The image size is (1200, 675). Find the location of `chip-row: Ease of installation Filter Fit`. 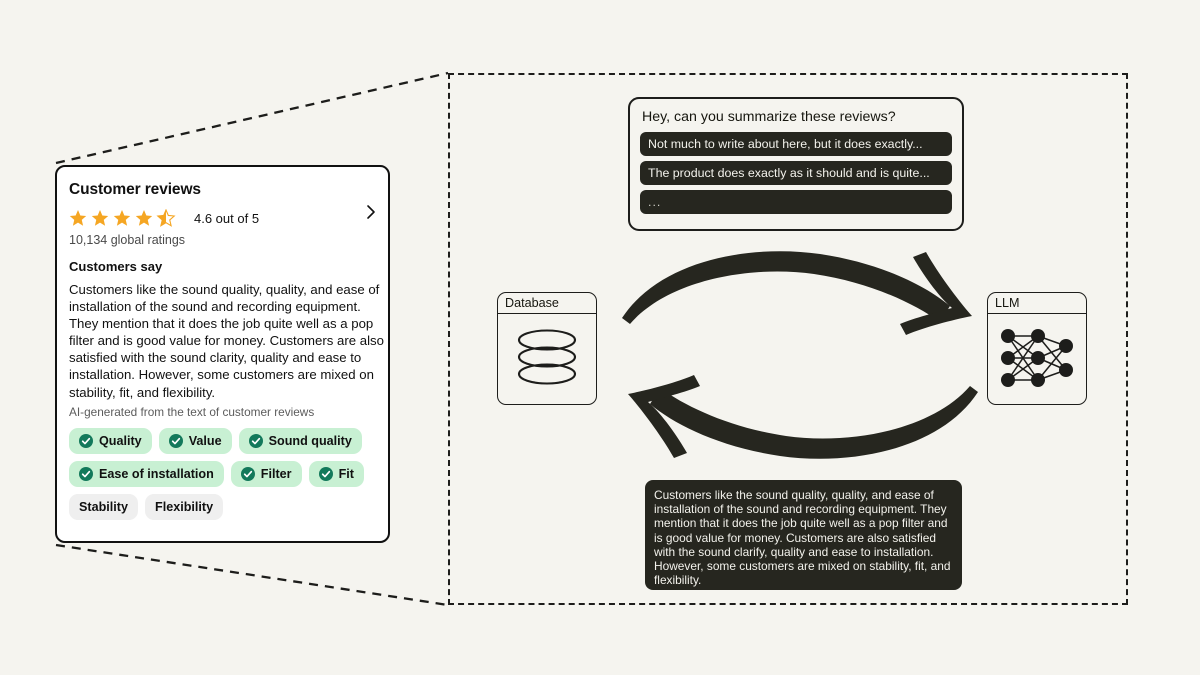

chip-row: Ease of installation Filter Fit is located at coordinates (221, 473).